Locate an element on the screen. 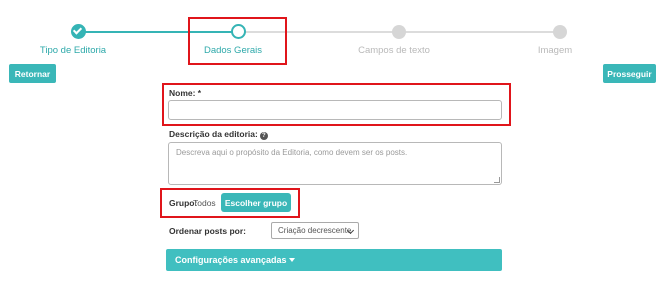 The image size is (670, 282). order-select: Criação decrescente is located at coordinates (315, 230).